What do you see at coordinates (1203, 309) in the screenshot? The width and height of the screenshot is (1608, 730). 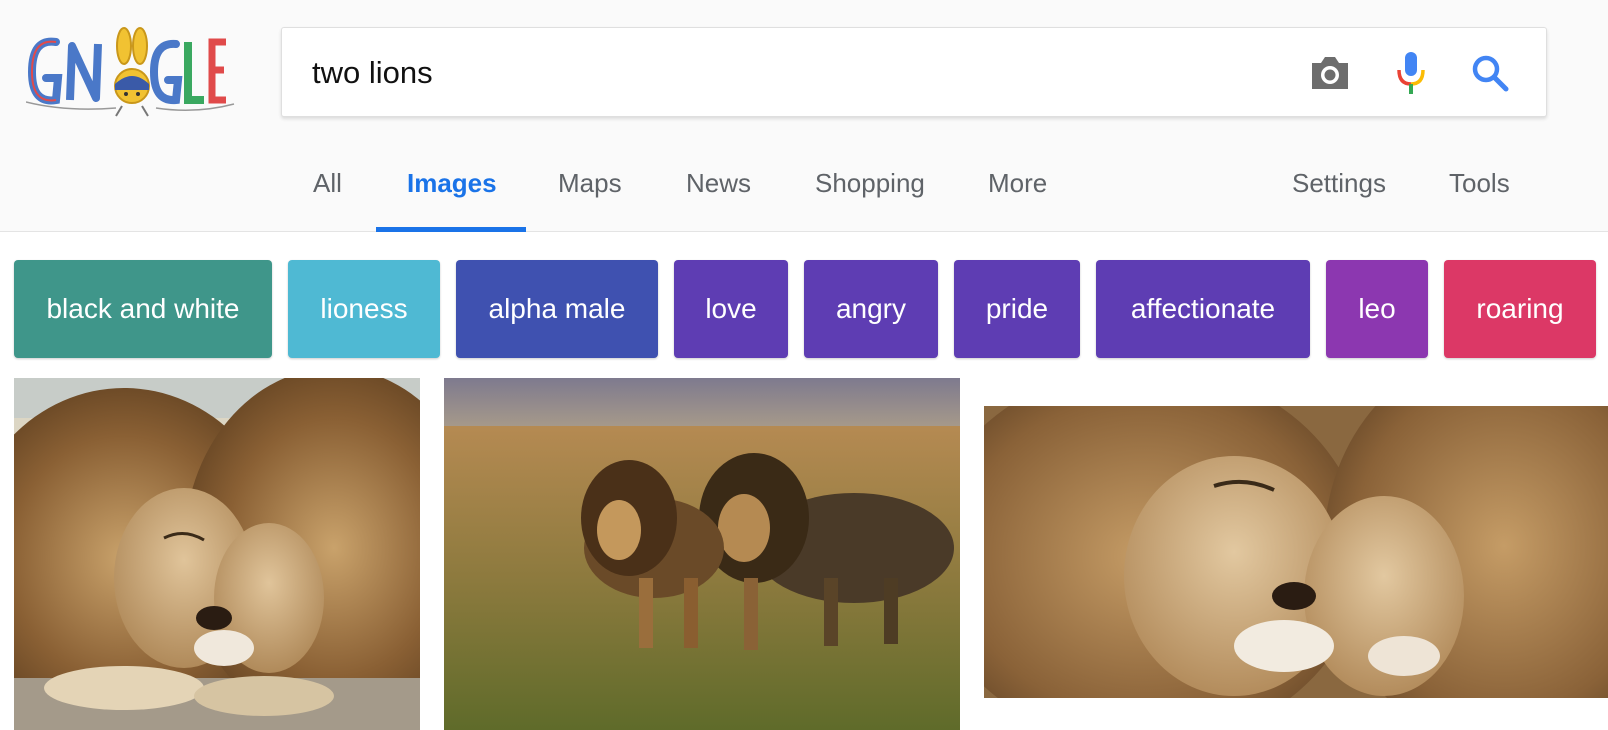 I see `chip-affectionate: affectionate` at bounding box center [1203, 309].